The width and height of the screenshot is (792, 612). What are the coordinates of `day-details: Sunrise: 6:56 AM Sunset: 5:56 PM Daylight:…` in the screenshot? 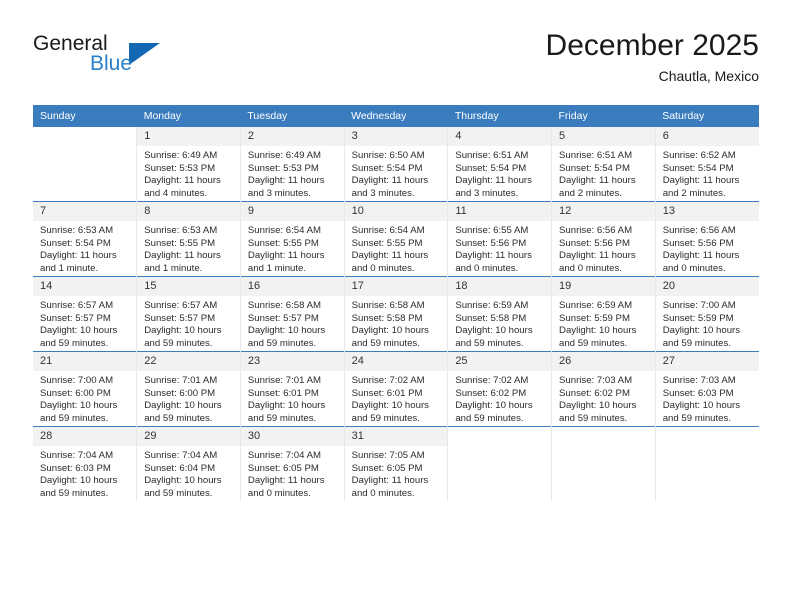 It's located at (707, 248).